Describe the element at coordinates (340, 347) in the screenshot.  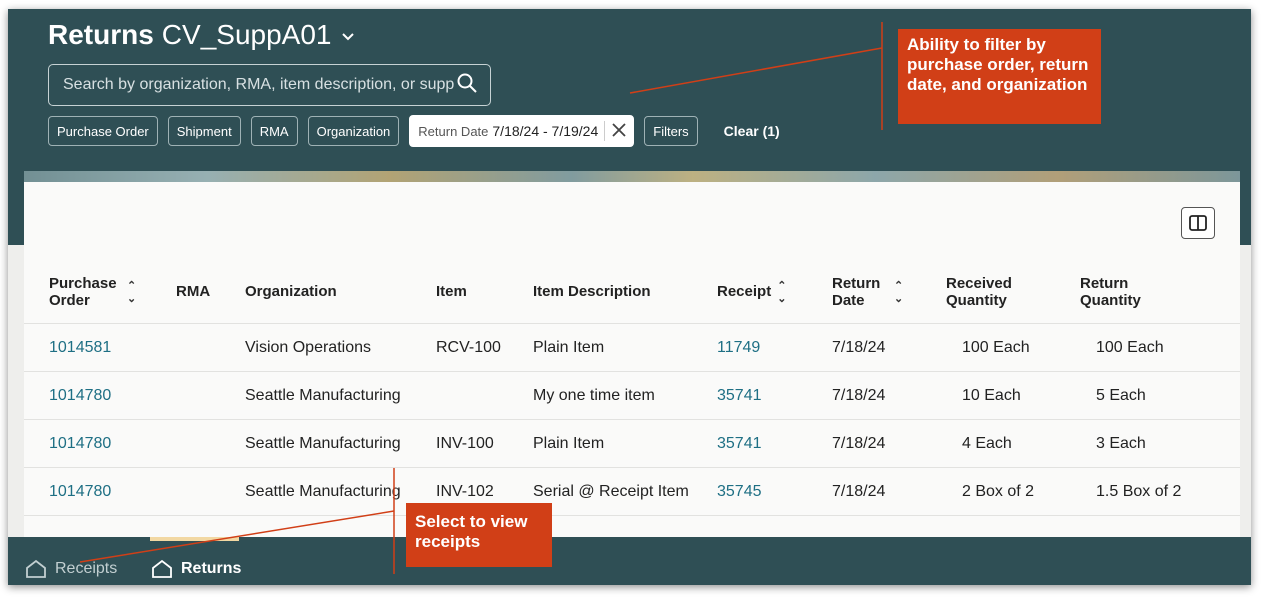
I see `organization-cell: Vision Operations` at that location.